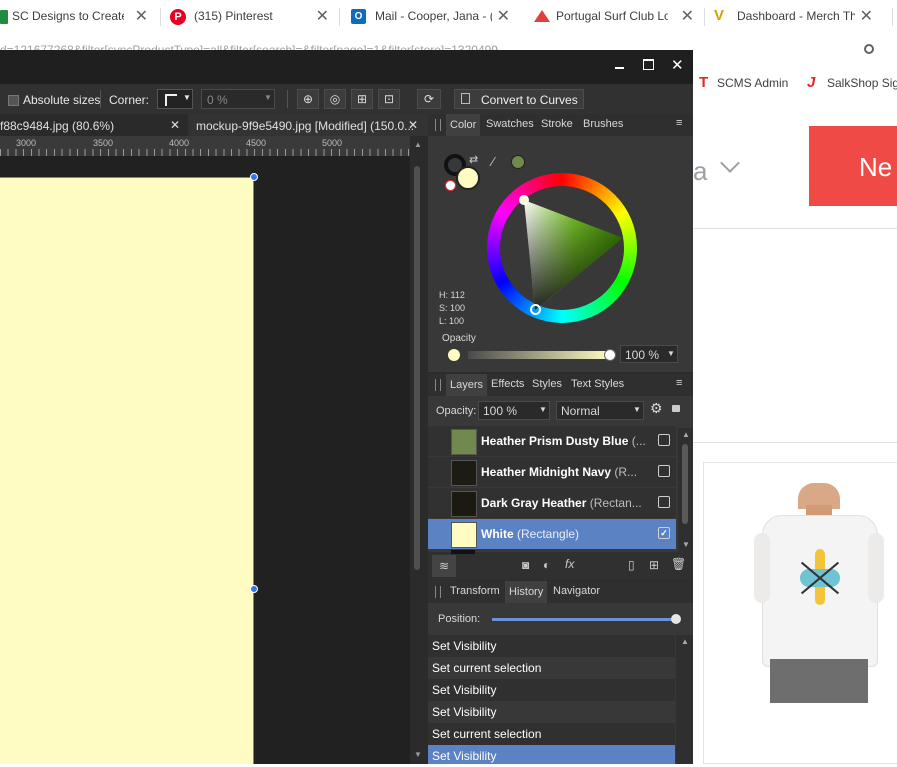 The width and height of the screenshot is (897, 767). What do you see at coordinates (444, 566) in the screenshot?
I see `layers-stack-icon: ≋` at bounding box center [444, 566].